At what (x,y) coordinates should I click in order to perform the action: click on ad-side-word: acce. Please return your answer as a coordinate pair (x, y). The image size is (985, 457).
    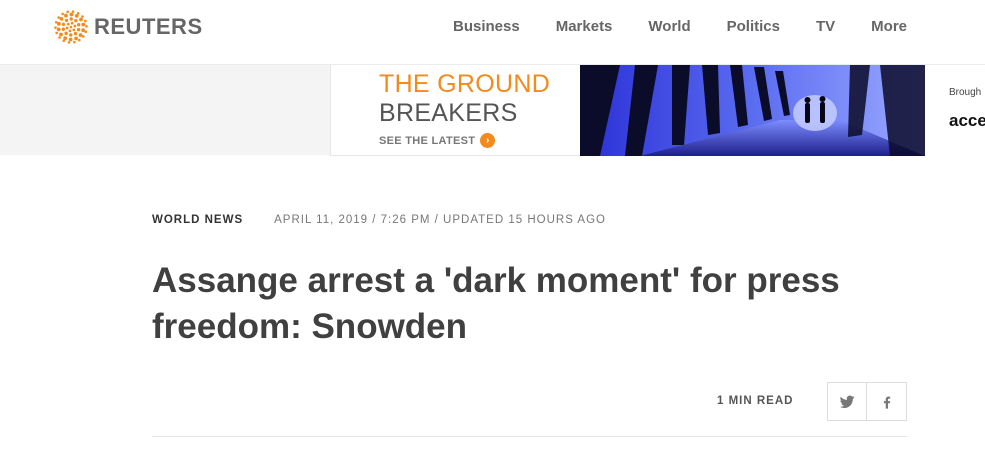
    Looking at the image, I should click on (967, 120).